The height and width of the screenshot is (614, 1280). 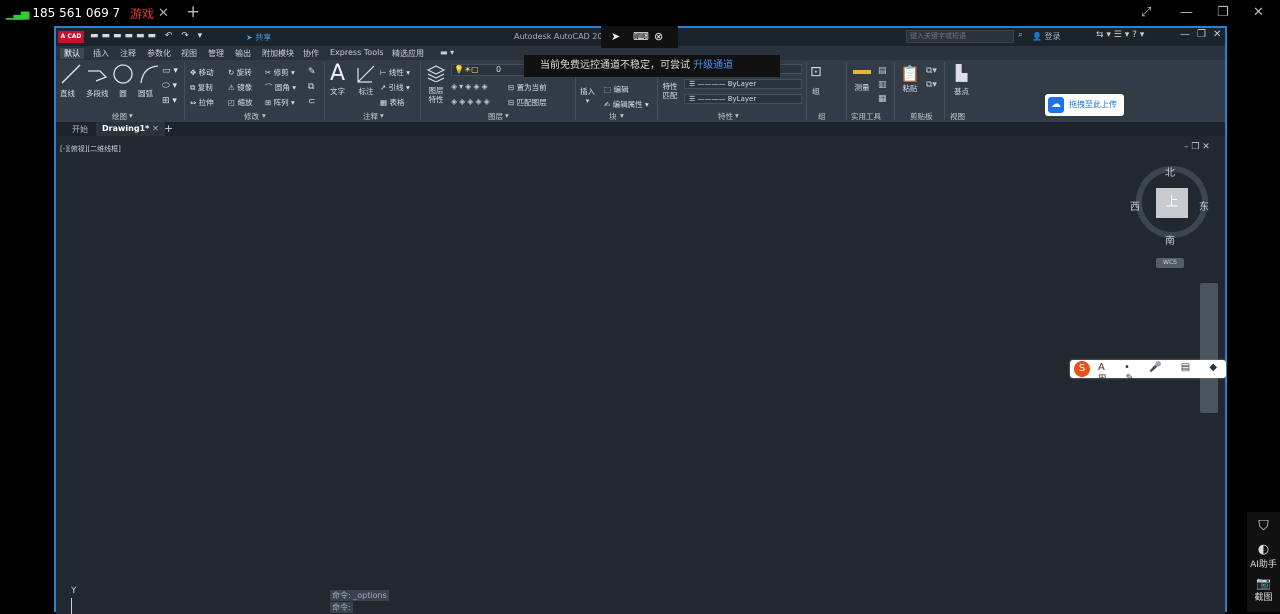 What do you see at coordinates (408, 53) in the screenshot?
I see `tab-featured-apps: 精选应用` at bounding box center [408, 53].